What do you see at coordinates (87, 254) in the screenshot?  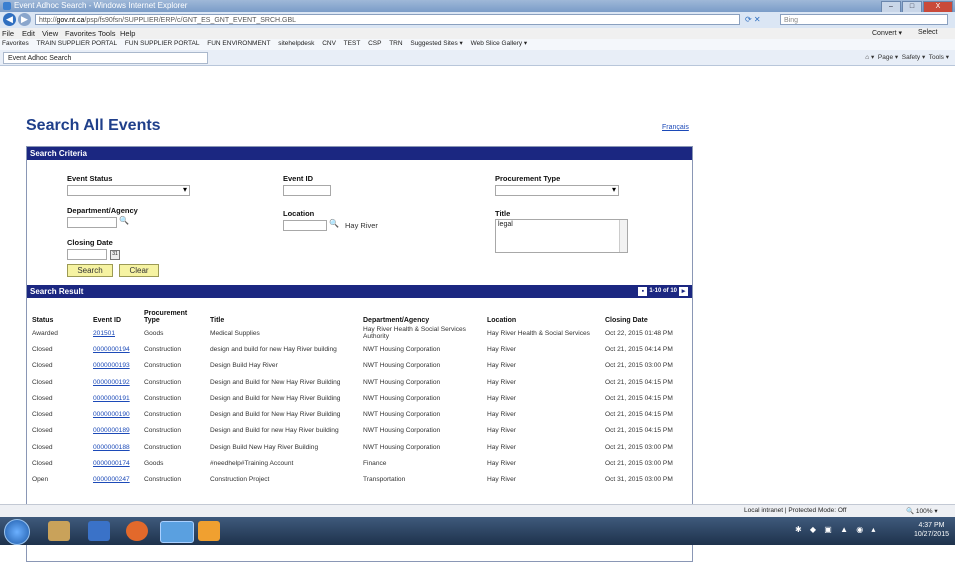 I see `closing-date-input` at bounding box center [87, 254].